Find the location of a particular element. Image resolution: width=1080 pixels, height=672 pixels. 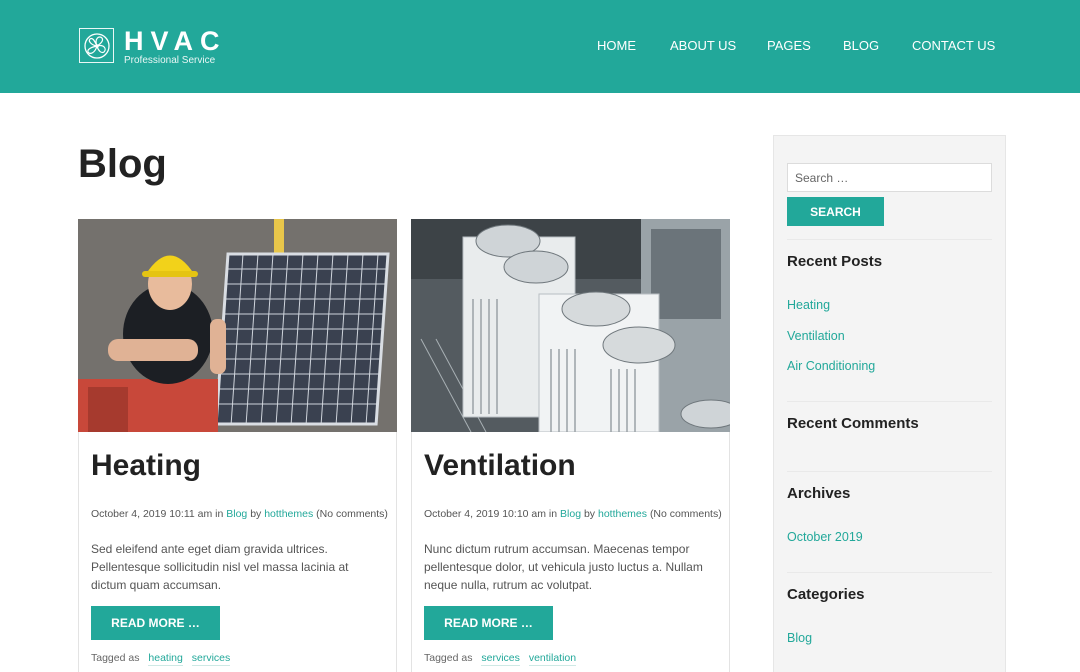

recent-comments-heading: Recent Comments is located at coordinates (853, 423).